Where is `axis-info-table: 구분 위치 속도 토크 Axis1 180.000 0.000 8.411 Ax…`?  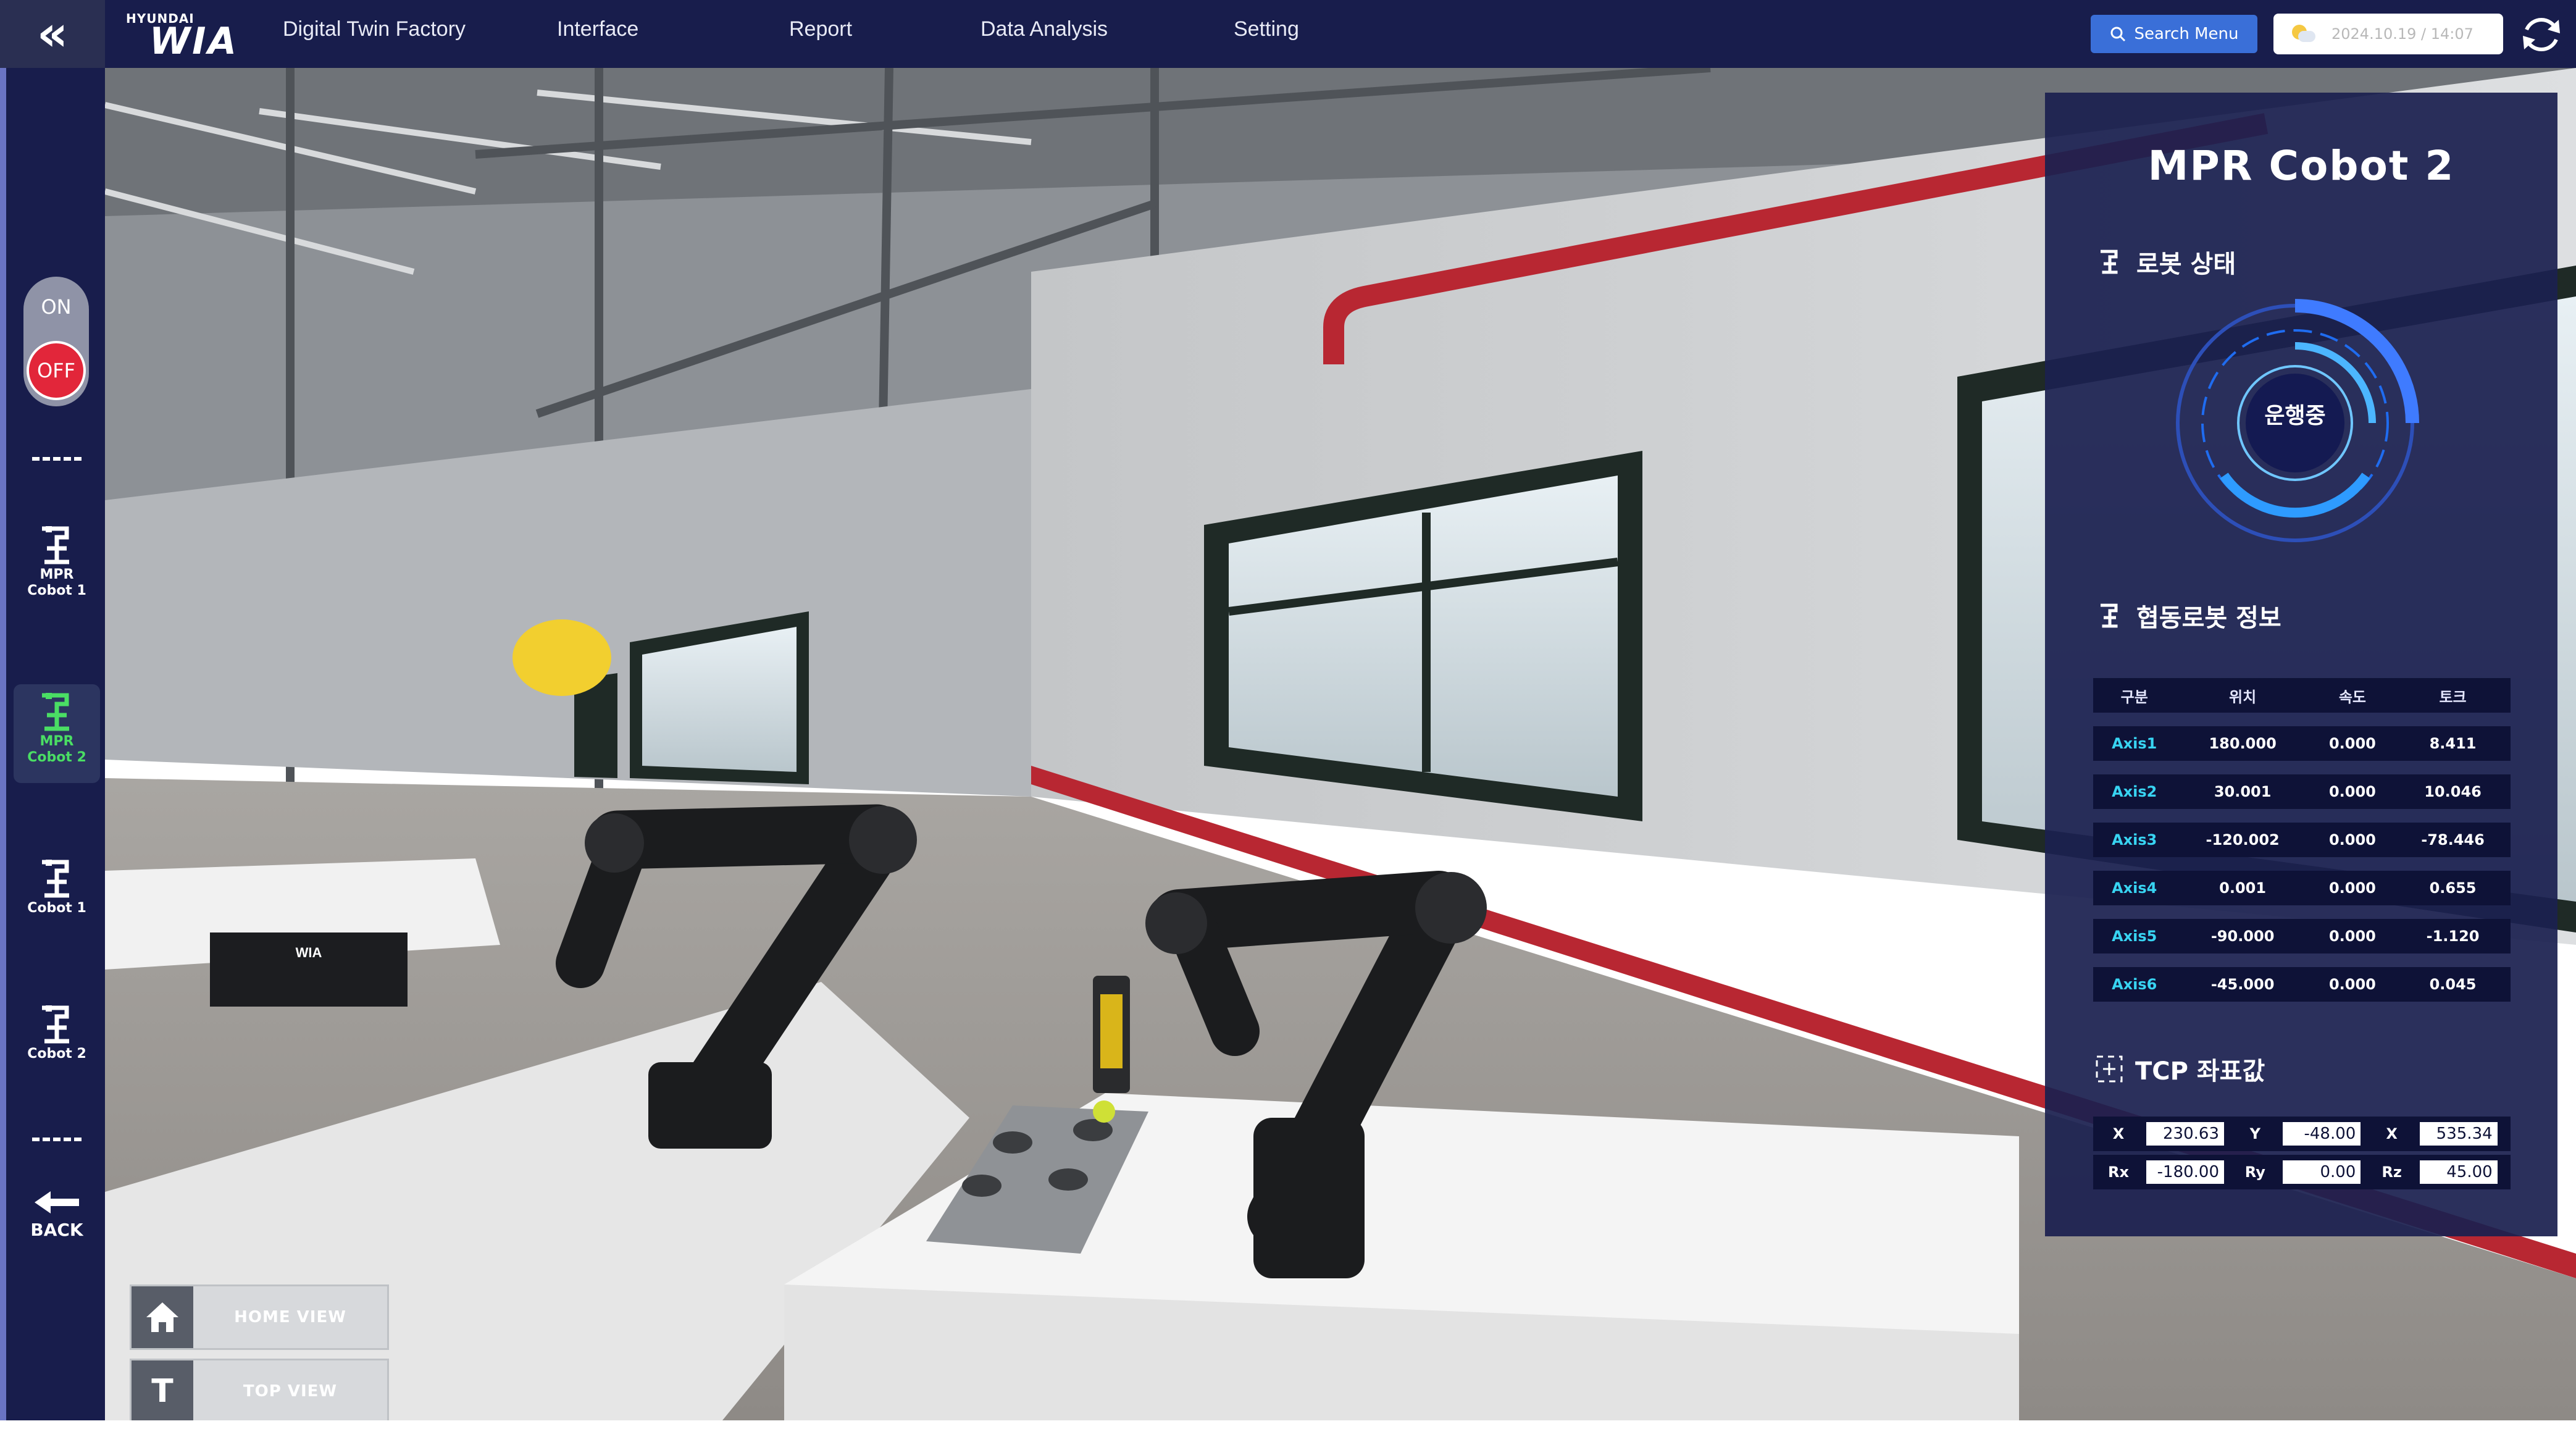
axis-info-table: 구분 위치 속도 토크 Axis1 180.000 0.000 8.411 Ax… is located at coordinates (2302, 839).